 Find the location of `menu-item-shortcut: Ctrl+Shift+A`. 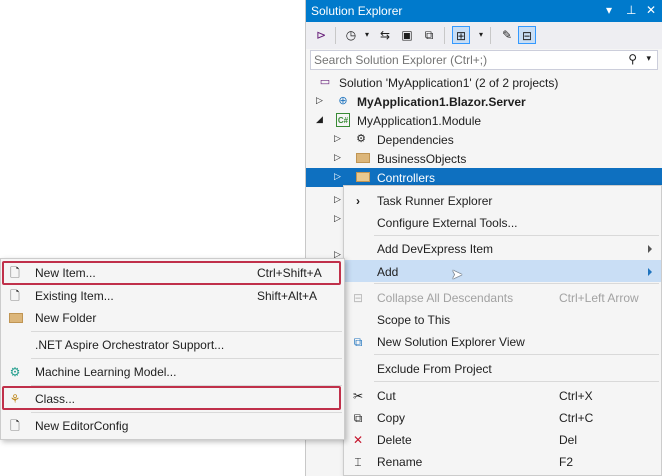

menu-item-shortcut: Ctrl+Shift+A is located at coordinates (289, 273).